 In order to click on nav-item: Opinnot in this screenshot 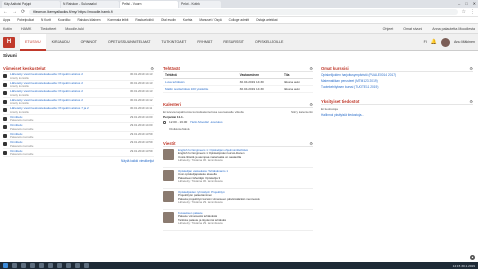, I will do `click(89, 42)`.